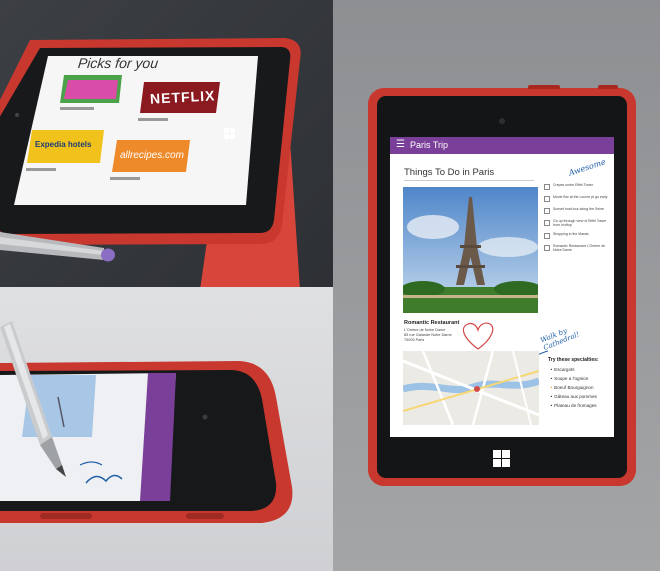 This screenshot has height=571, width=660. Describe the element at coordinates (471, 388) in the screenshot. I see `paris-map` at that location.